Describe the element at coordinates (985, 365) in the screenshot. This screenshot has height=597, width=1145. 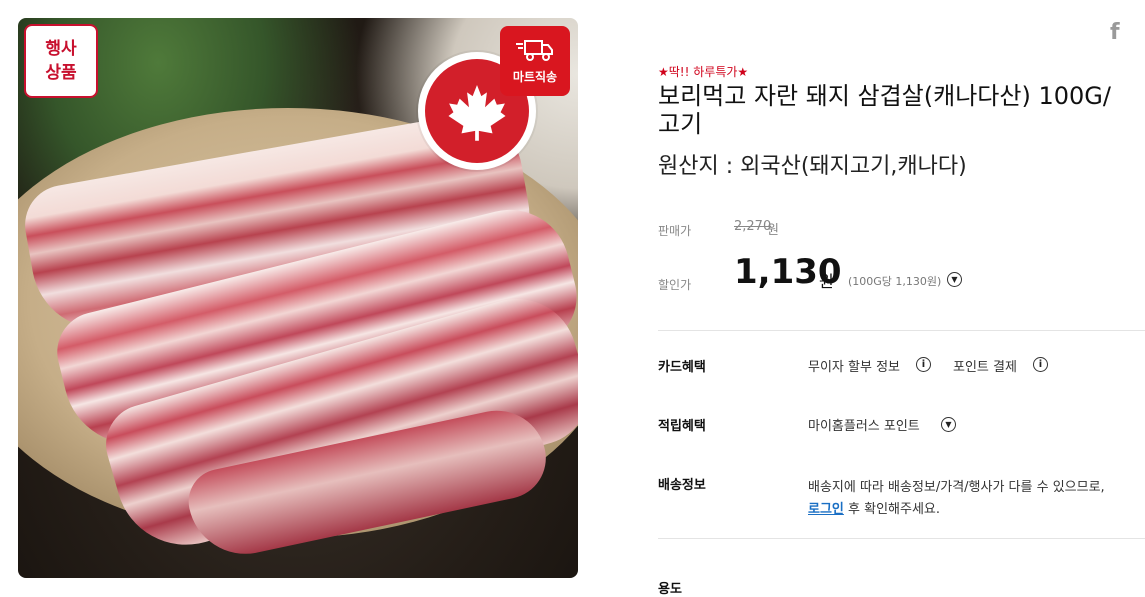
I see `card-point-link: 포인트 결제` at that location.